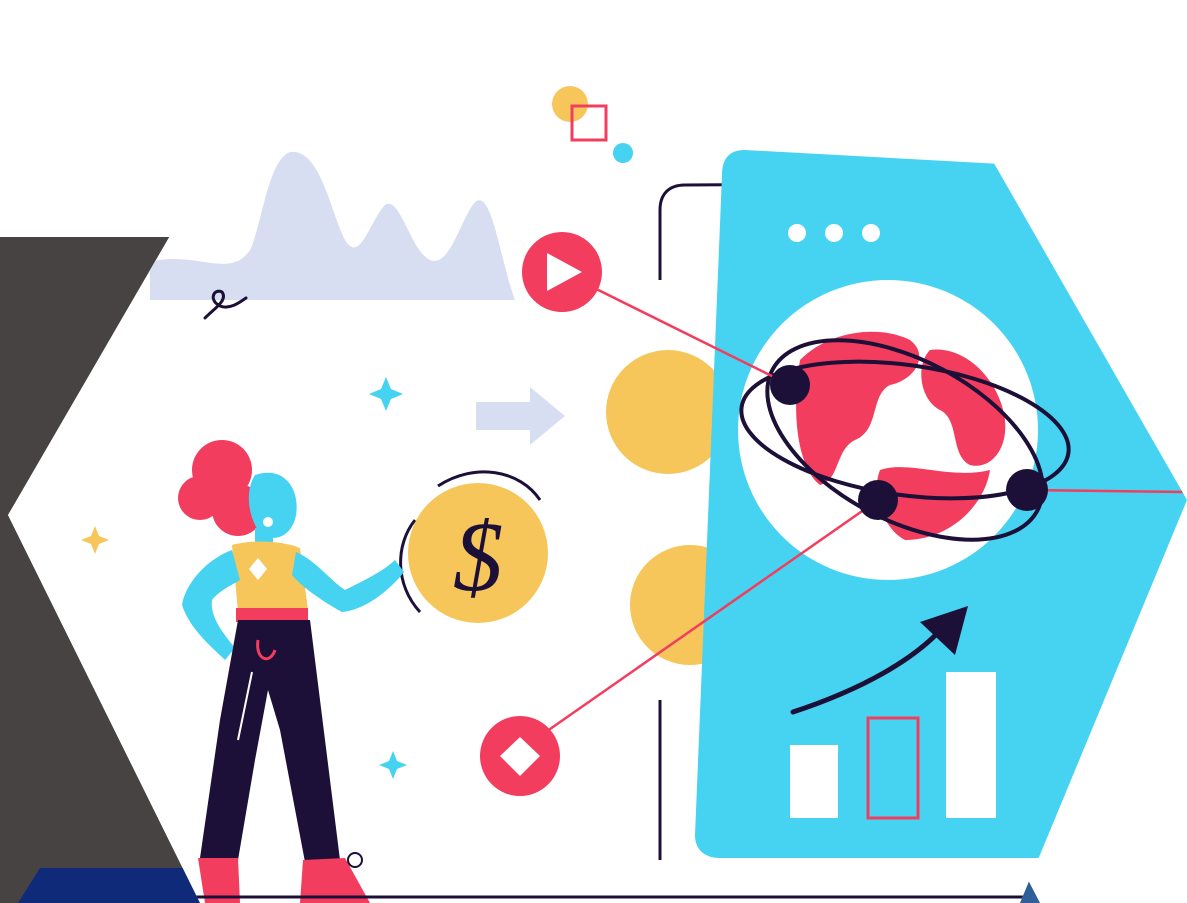  Describe the element at coordinates (478, 556) in the screenshot. I see `dollar-sign: $` at that location.